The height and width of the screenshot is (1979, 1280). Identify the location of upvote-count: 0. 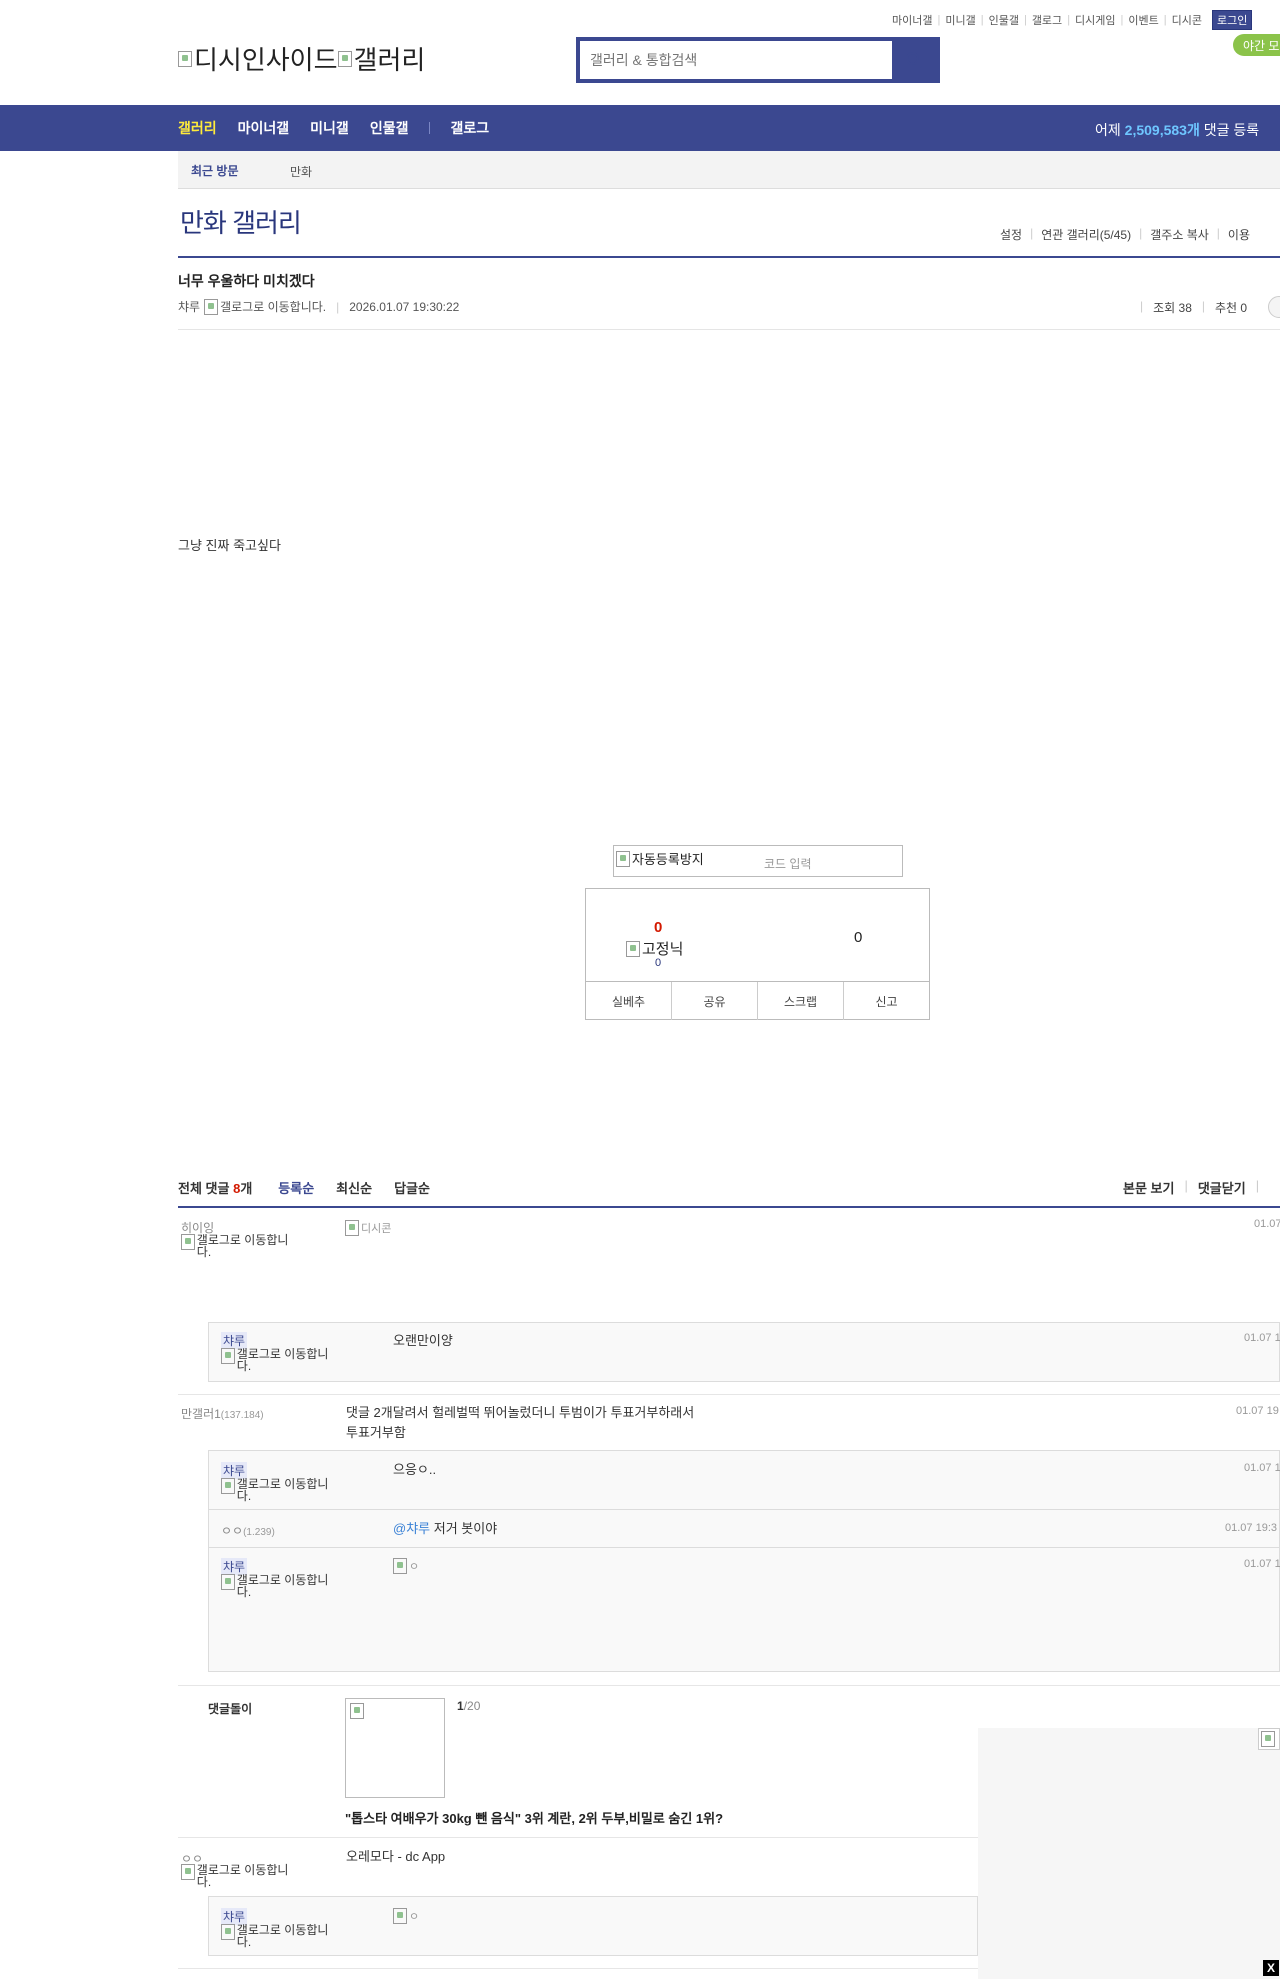
(658, 927).